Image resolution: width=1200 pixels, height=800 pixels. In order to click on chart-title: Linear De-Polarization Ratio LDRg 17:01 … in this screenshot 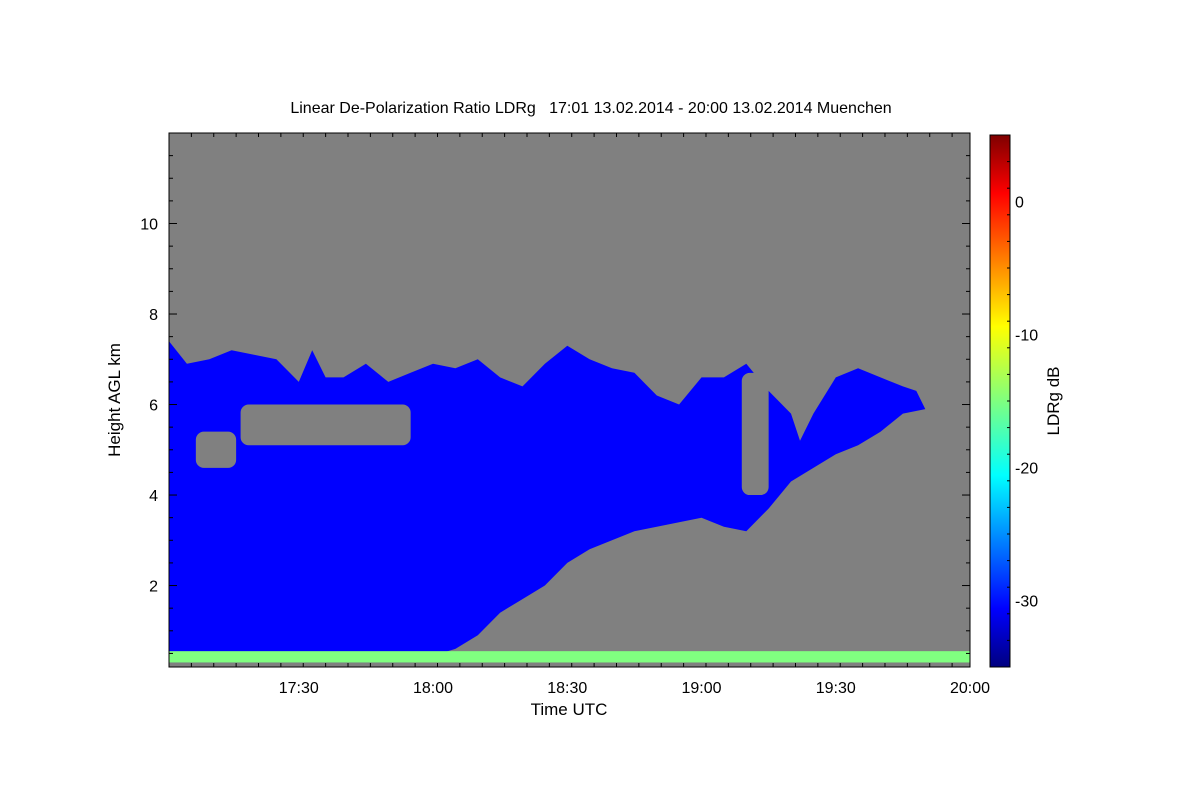, I will do `click(590, 108)`.